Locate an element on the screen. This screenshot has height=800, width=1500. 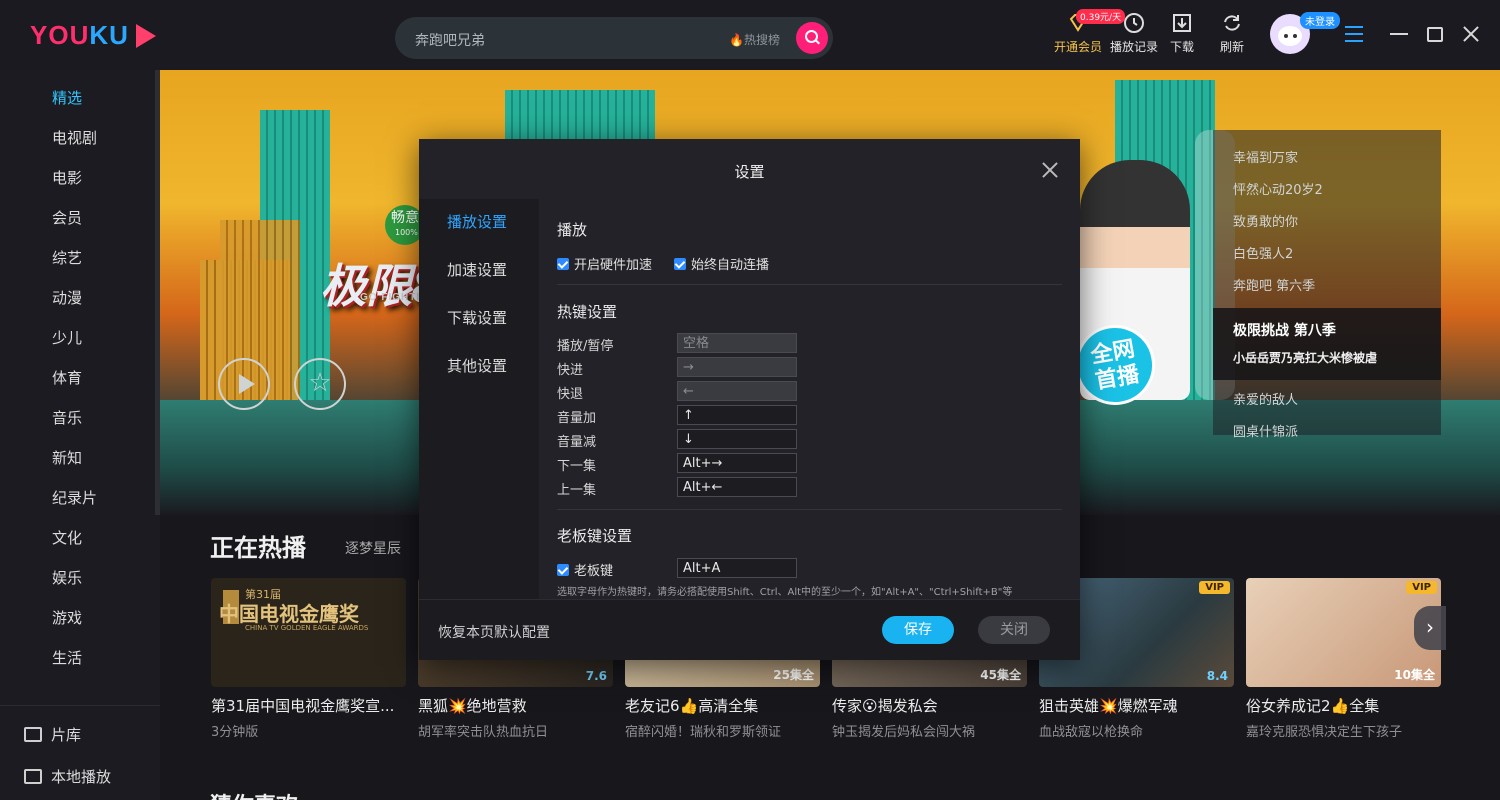
dialog-footer: 恢复本页默认配置 保存 关闭 is located at coordinates (749, 629).